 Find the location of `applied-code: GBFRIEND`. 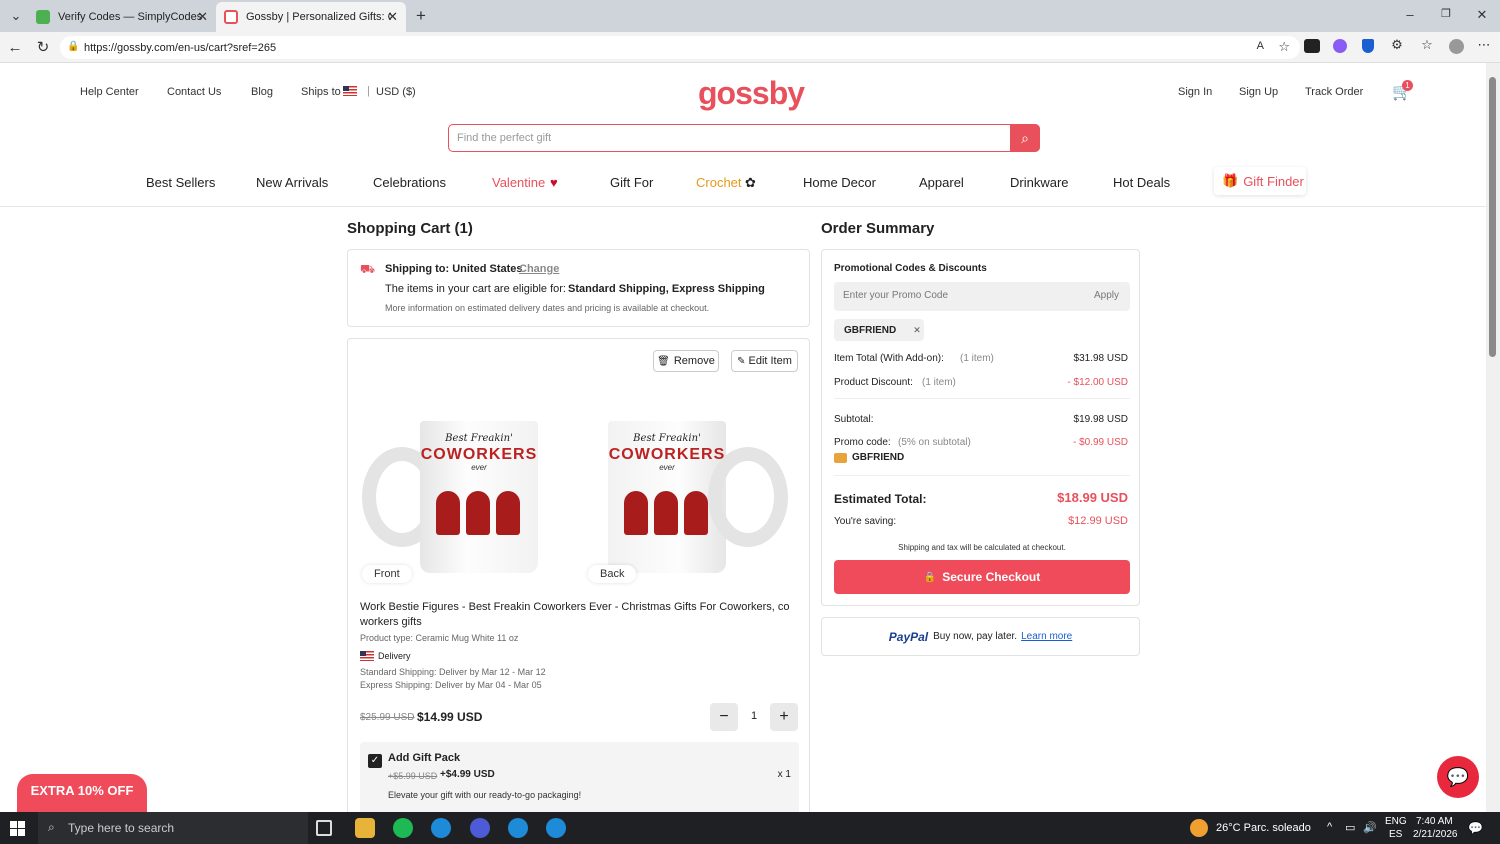

applied-code: GBFRIEND is located at coordinates (870, 330).